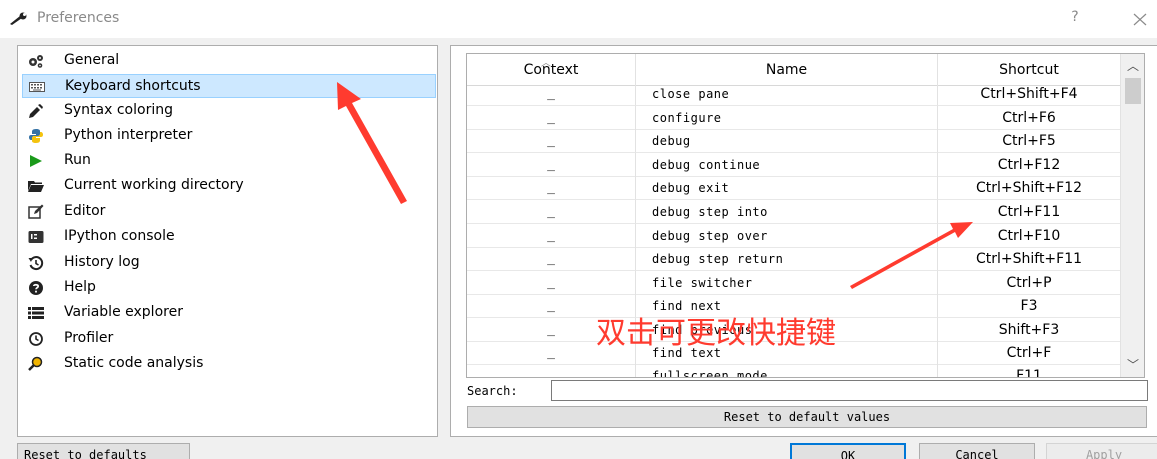 The height and width of the screenshot is (459, 1157). What do you see at coordinates (103, 451) in the screenshot?
I see `reset-to-defaults-button: Reset to defaults` at bounding box center [103, 451].